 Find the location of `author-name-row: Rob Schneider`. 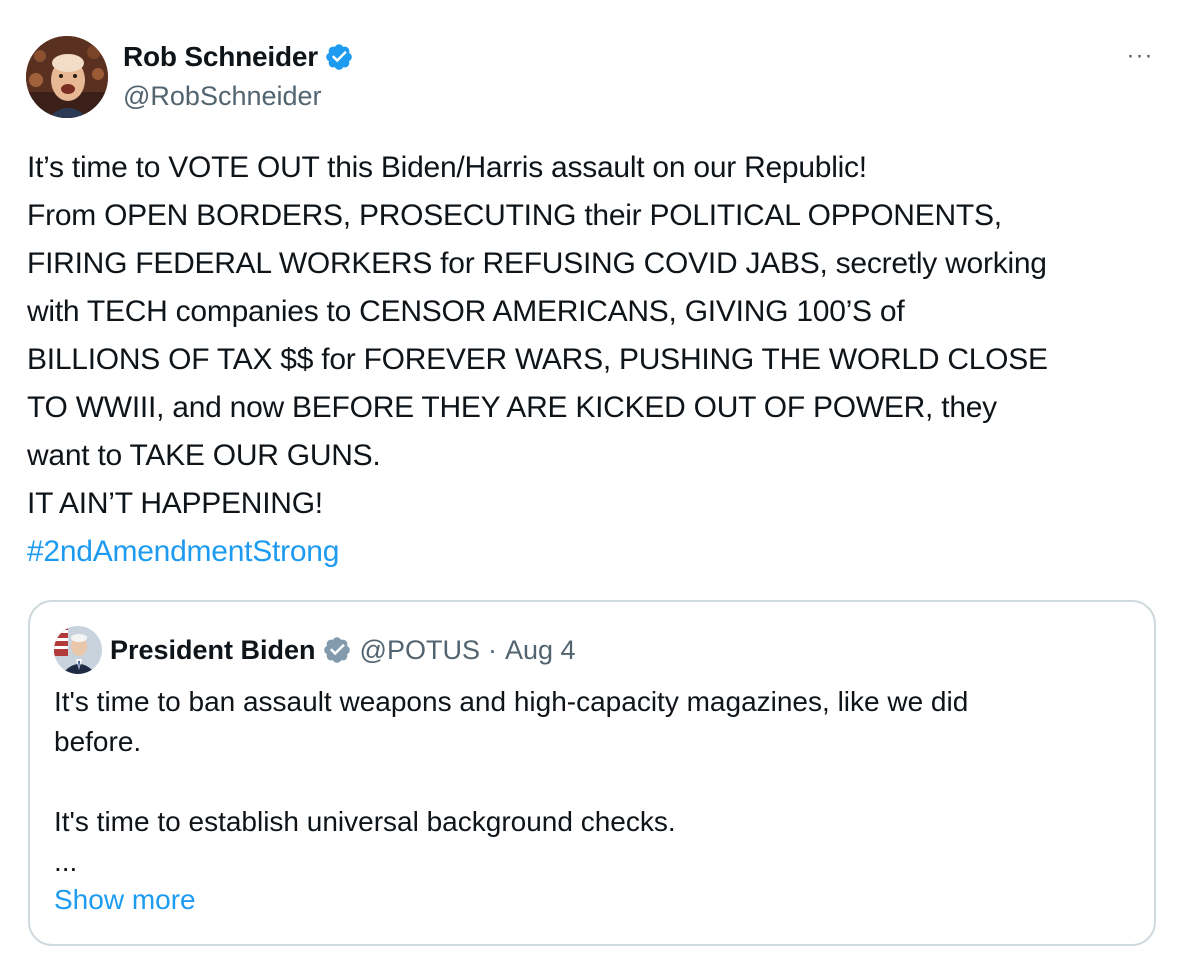

author-name-row: Rob Schneider is located at coordinates (238, 57).